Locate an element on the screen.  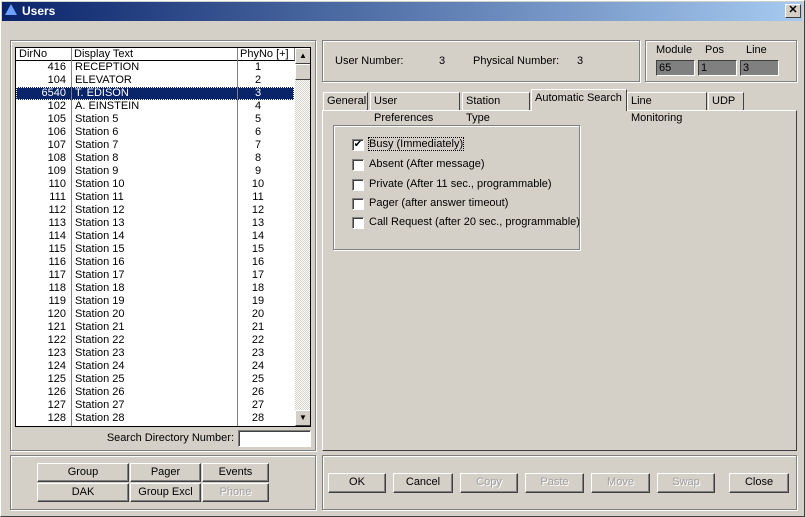
option-label: Pager (after answer timeout) is located at coordinates (438, 203).